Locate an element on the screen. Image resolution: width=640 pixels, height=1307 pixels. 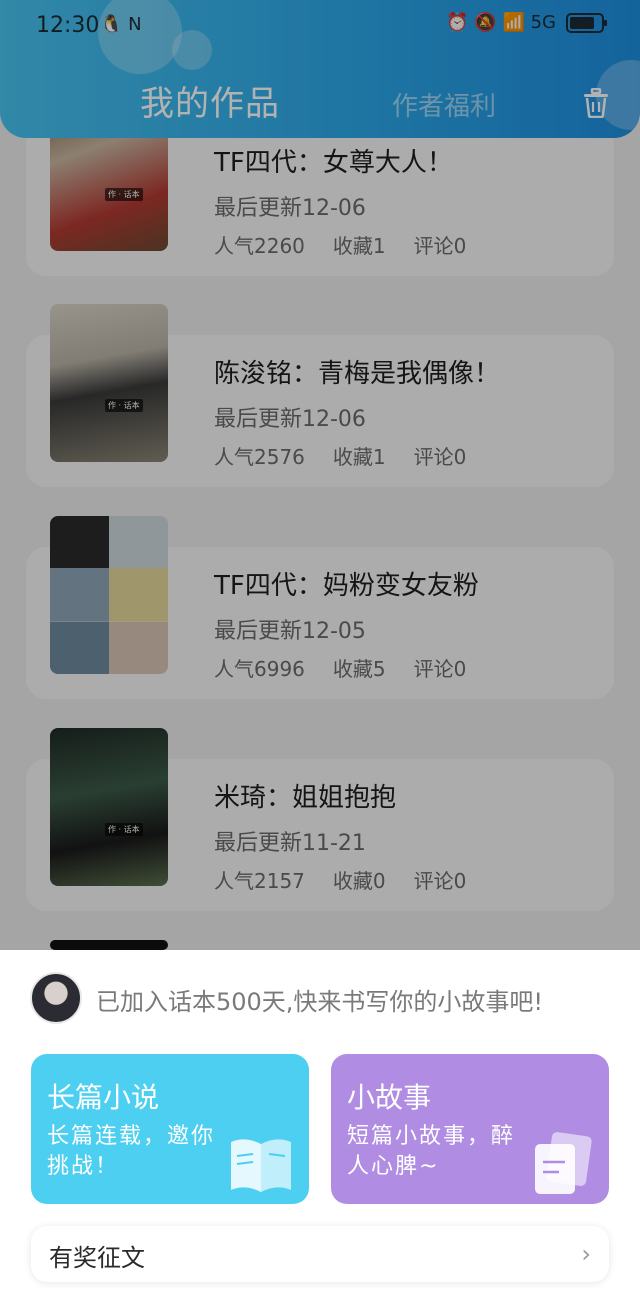
short-story-button: 小故事 短篇小故事，醉人心脾~ is located at coordinates (470, 1129).